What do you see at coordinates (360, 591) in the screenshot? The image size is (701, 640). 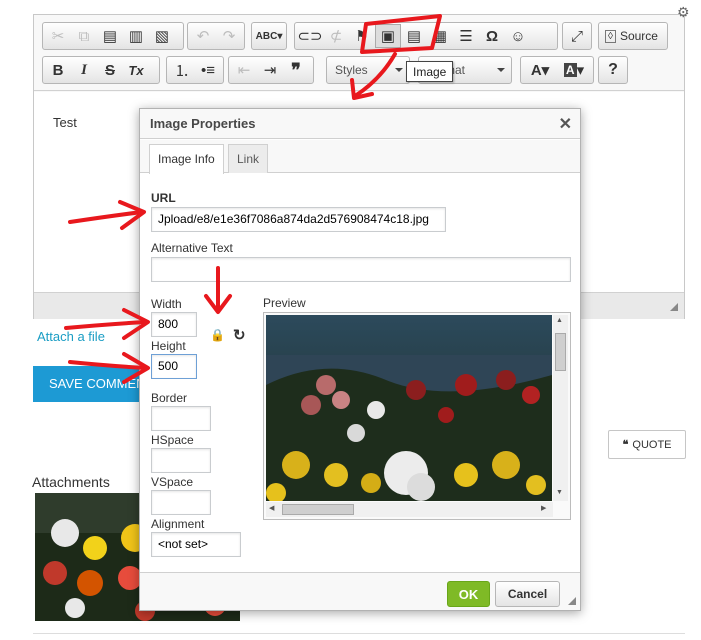 I see `dialog-footer: OK Cancel` at bounding box center [360, 591].